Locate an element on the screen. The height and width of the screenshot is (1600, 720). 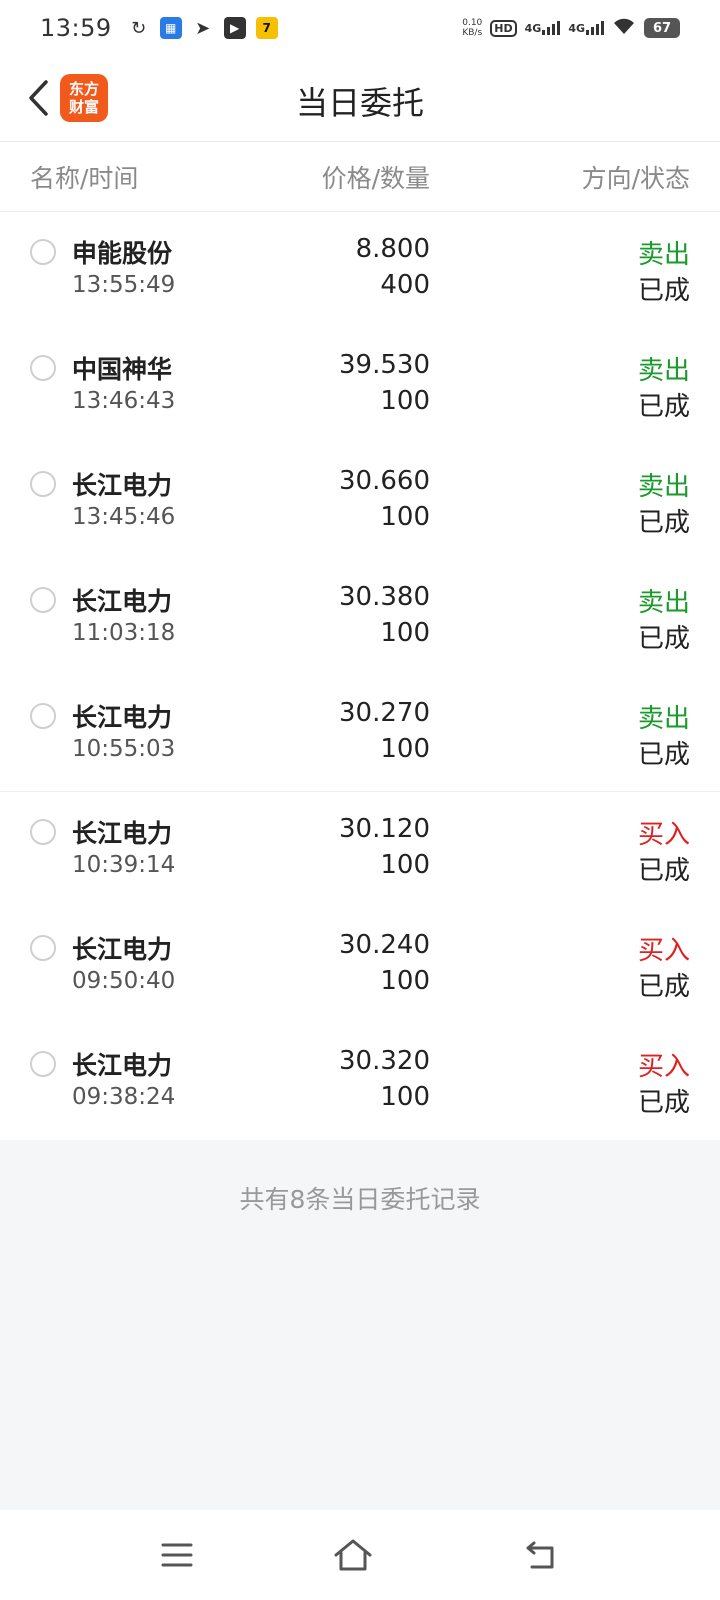
hd-voice-icon: HD is located at coordinates (503, 28).